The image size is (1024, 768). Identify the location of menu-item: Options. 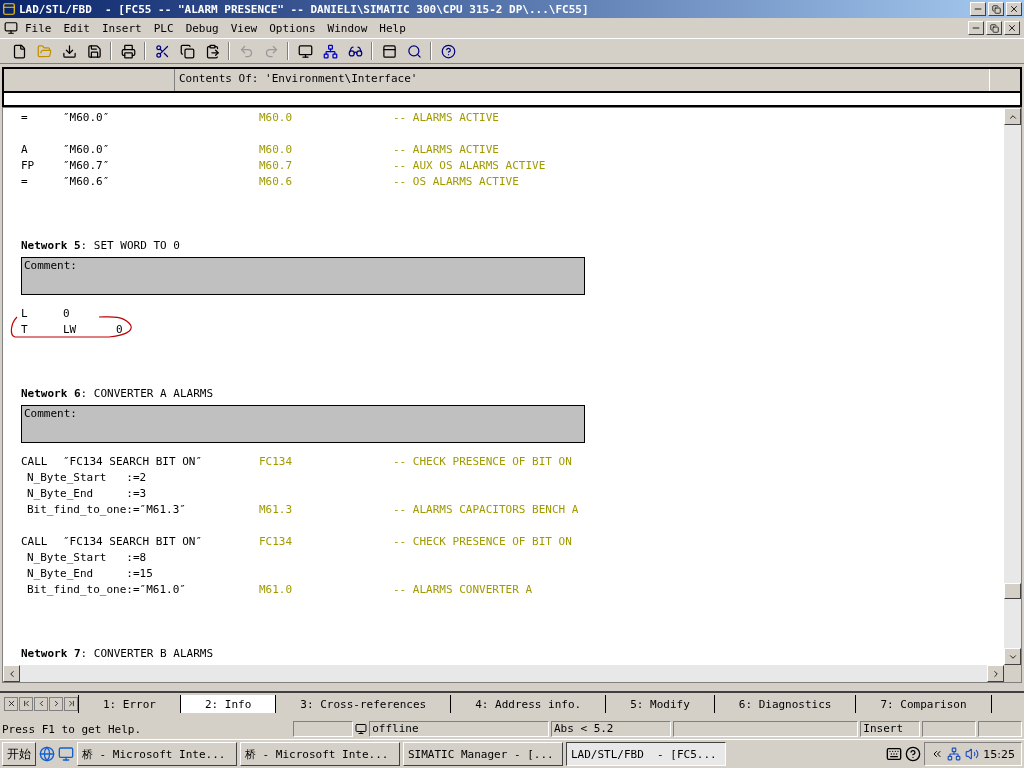
(292, 28).